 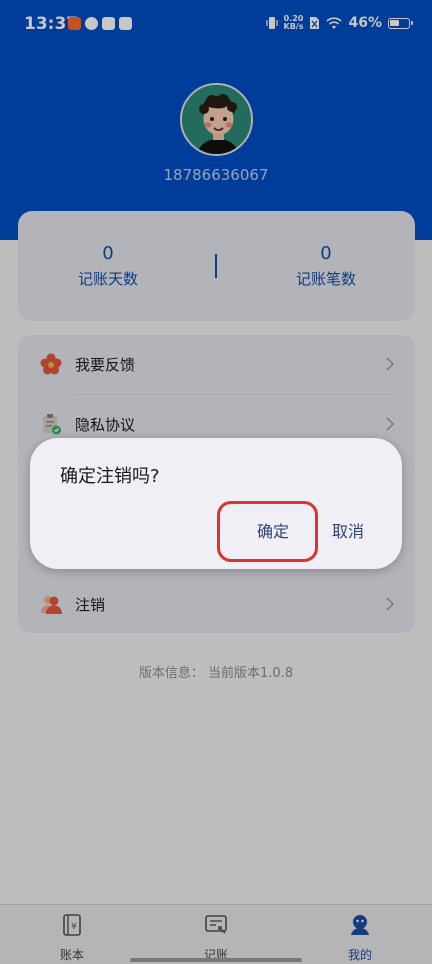 What do you see at coordinates (110, 476) in the screenshot?
I see `dialog-title: 确定注销吗?` at bounding box center [110, 476].